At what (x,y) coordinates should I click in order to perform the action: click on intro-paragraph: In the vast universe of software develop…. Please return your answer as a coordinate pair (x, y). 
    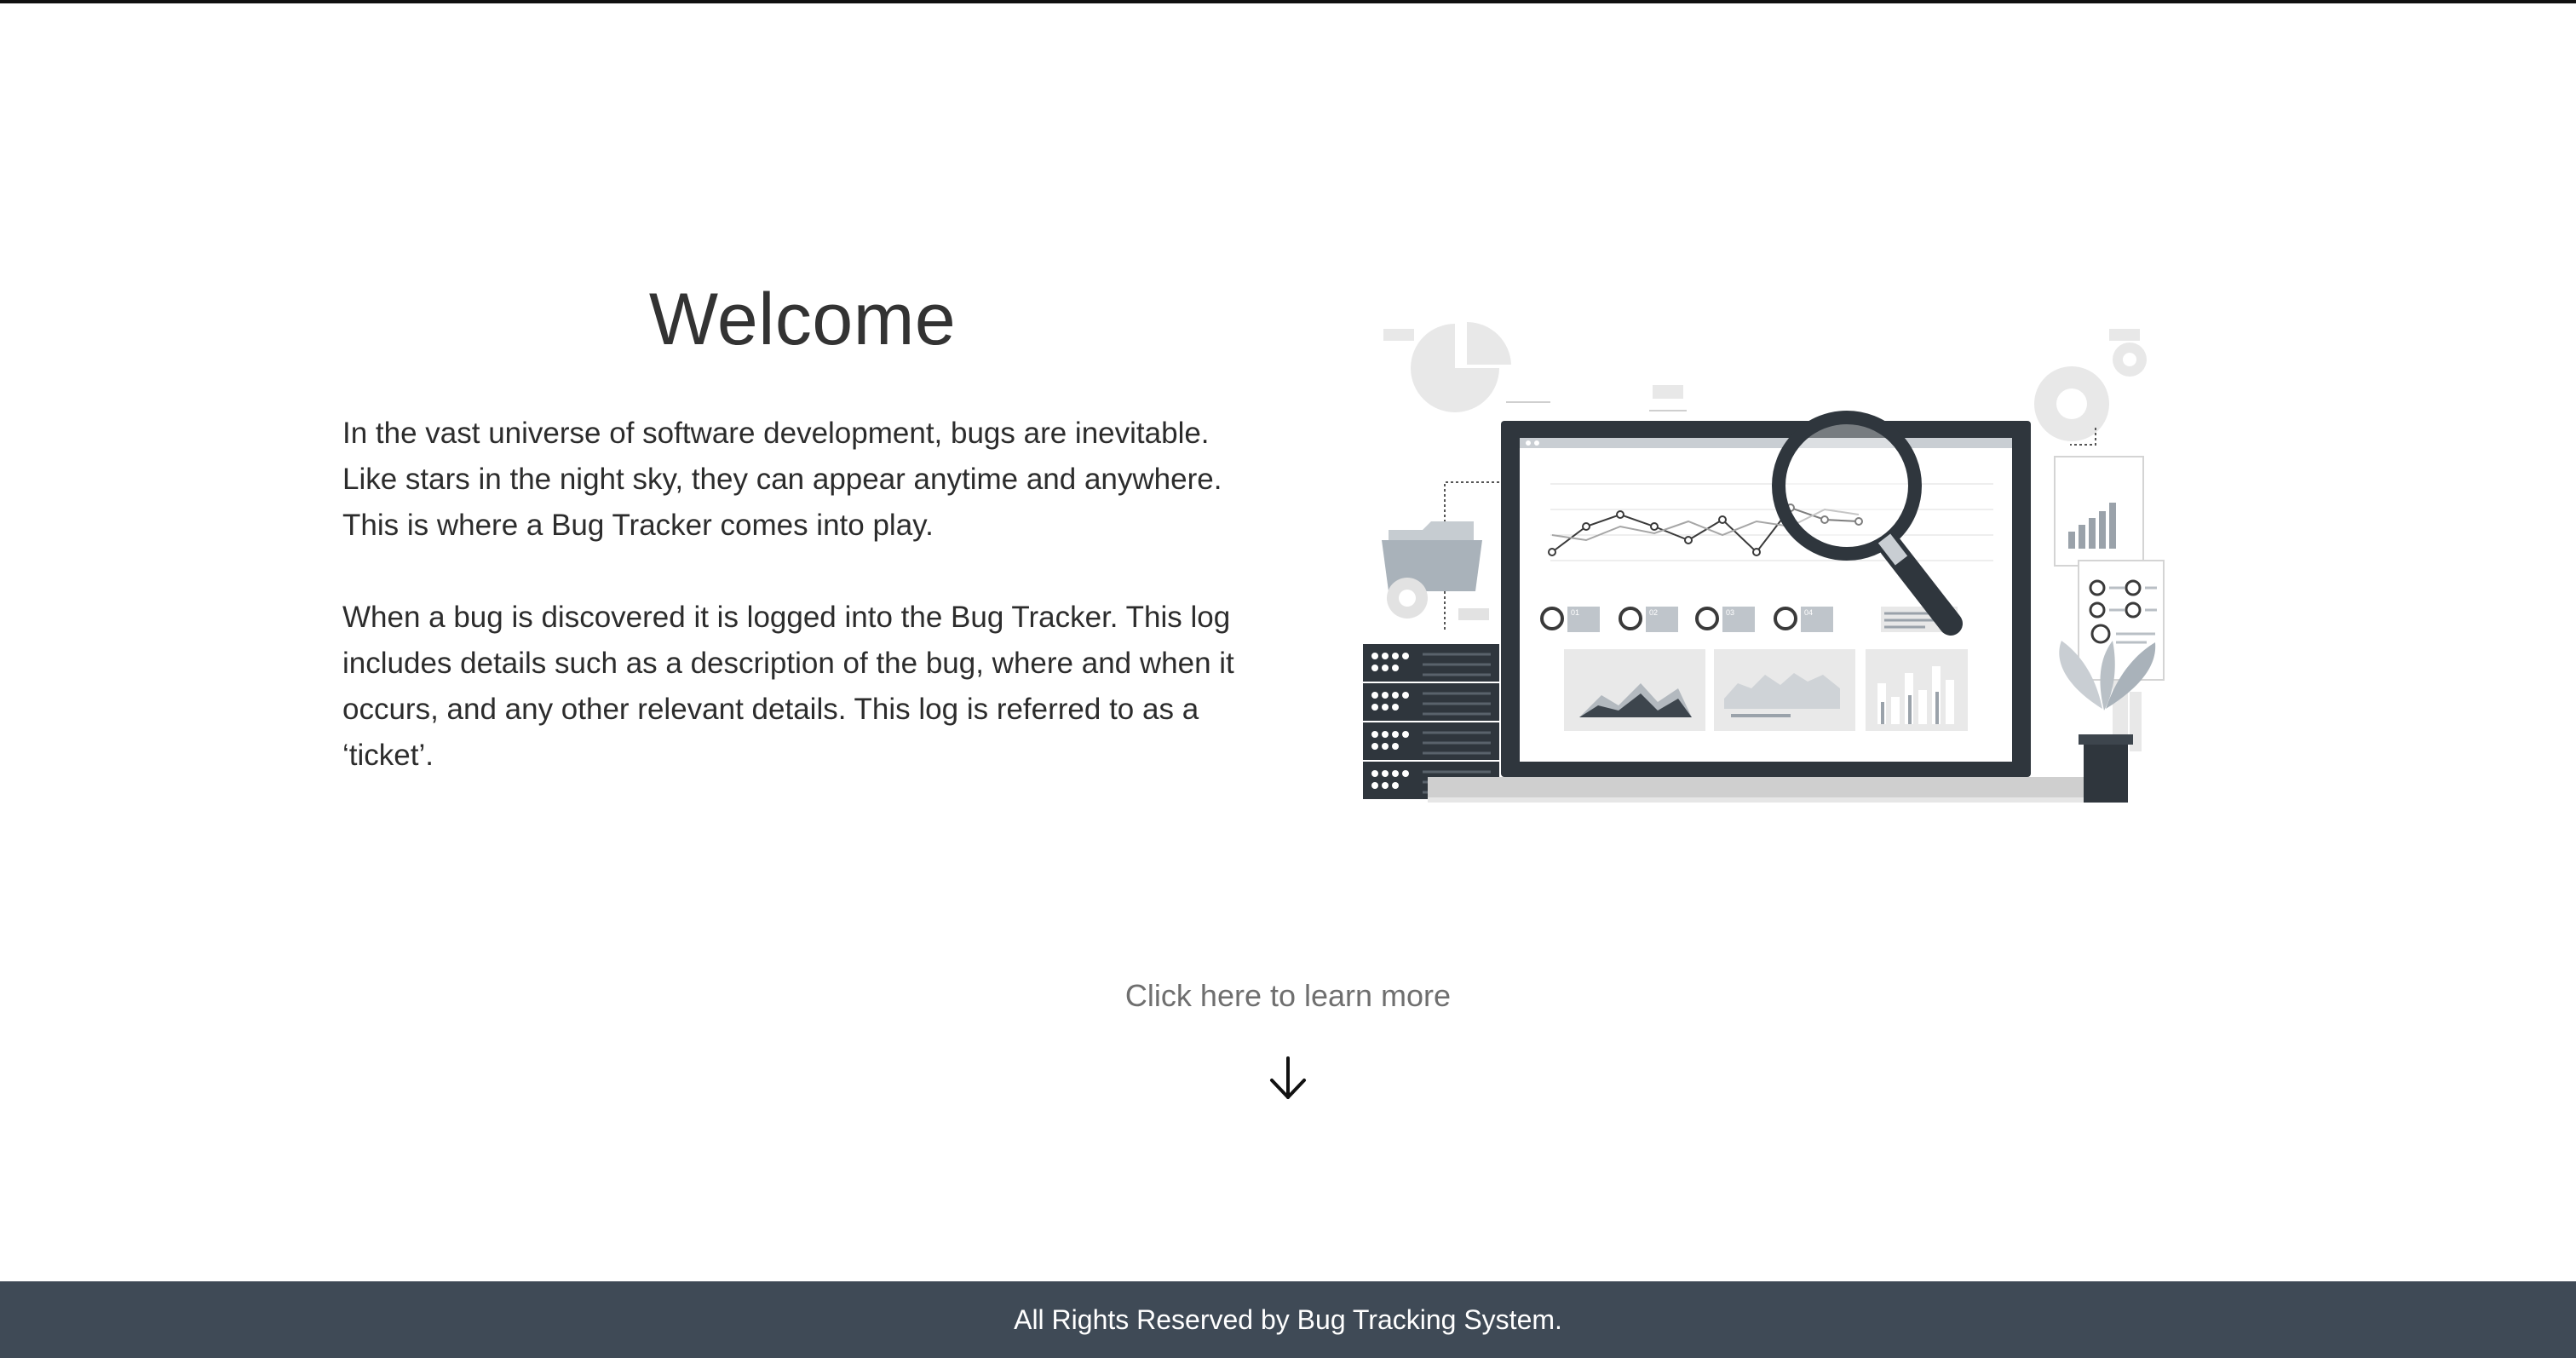
    Looking at the image, I should click on (782, 479).